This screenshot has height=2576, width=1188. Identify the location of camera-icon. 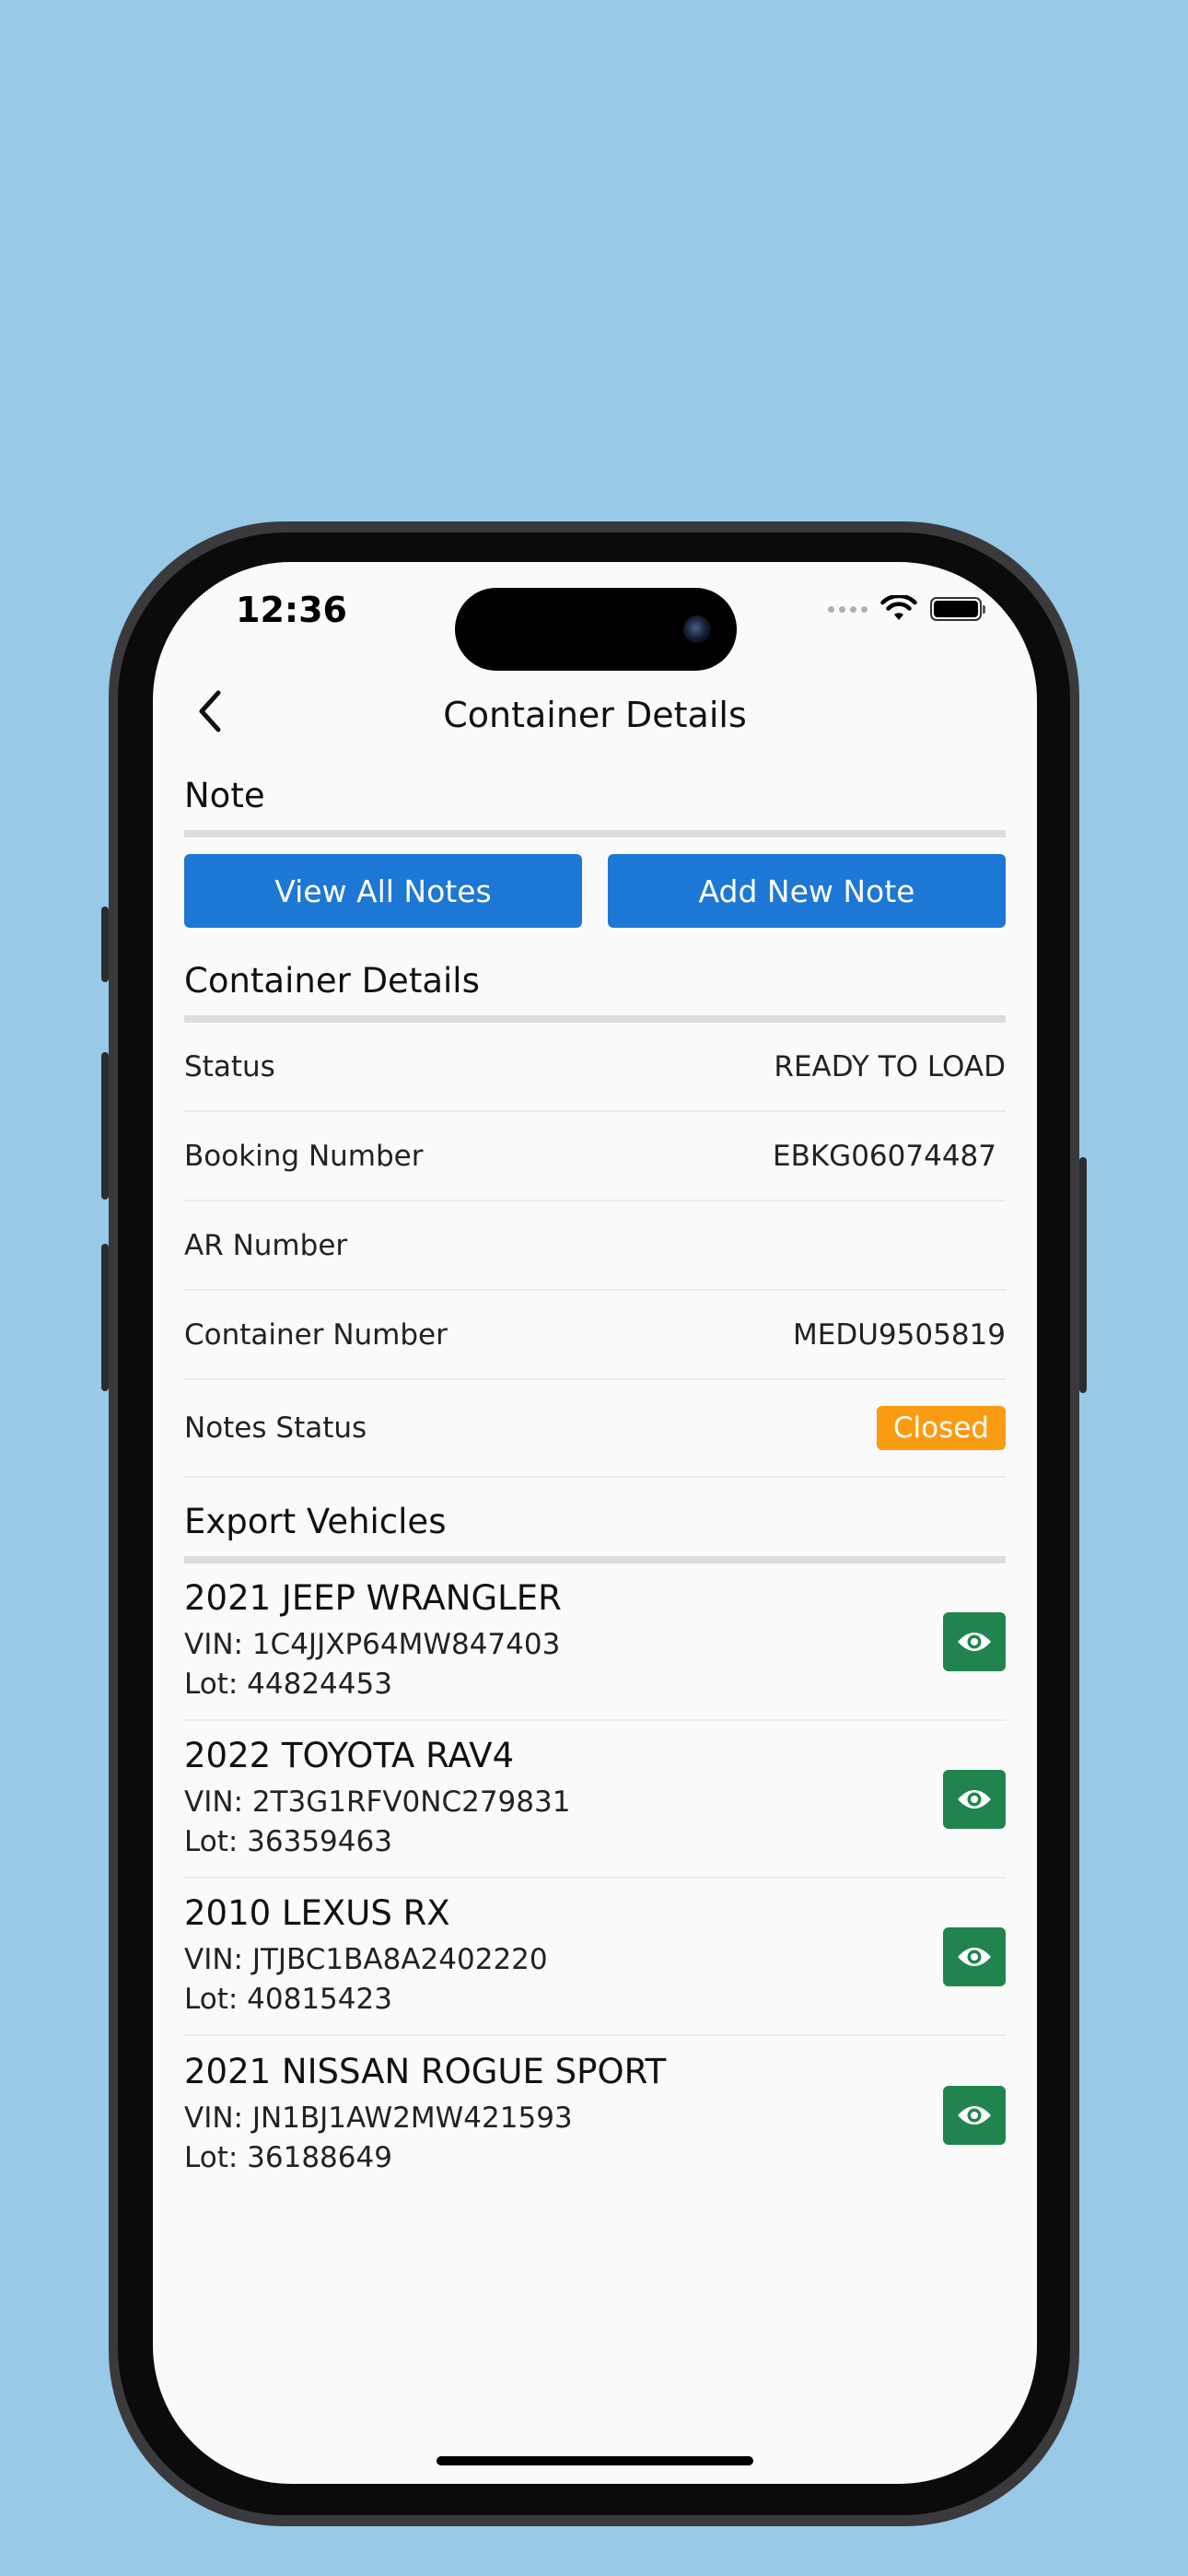
(697, 629).